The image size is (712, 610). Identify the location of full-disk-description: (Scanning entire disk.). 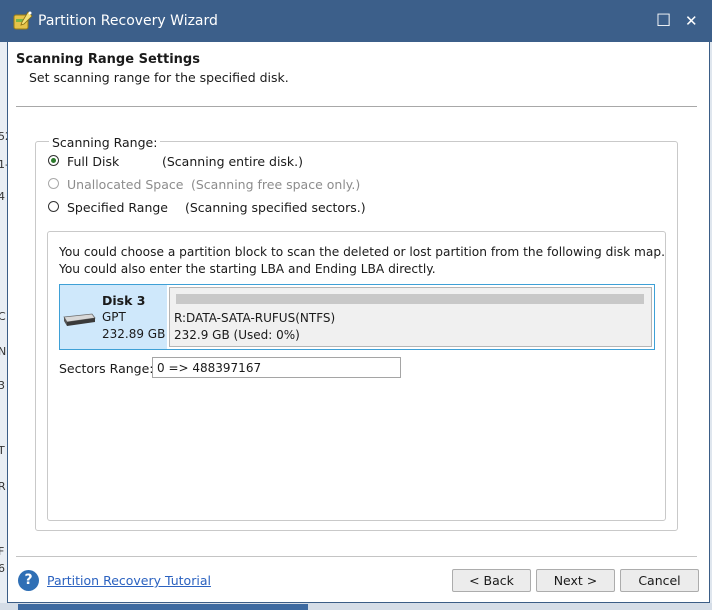
(233, 161).